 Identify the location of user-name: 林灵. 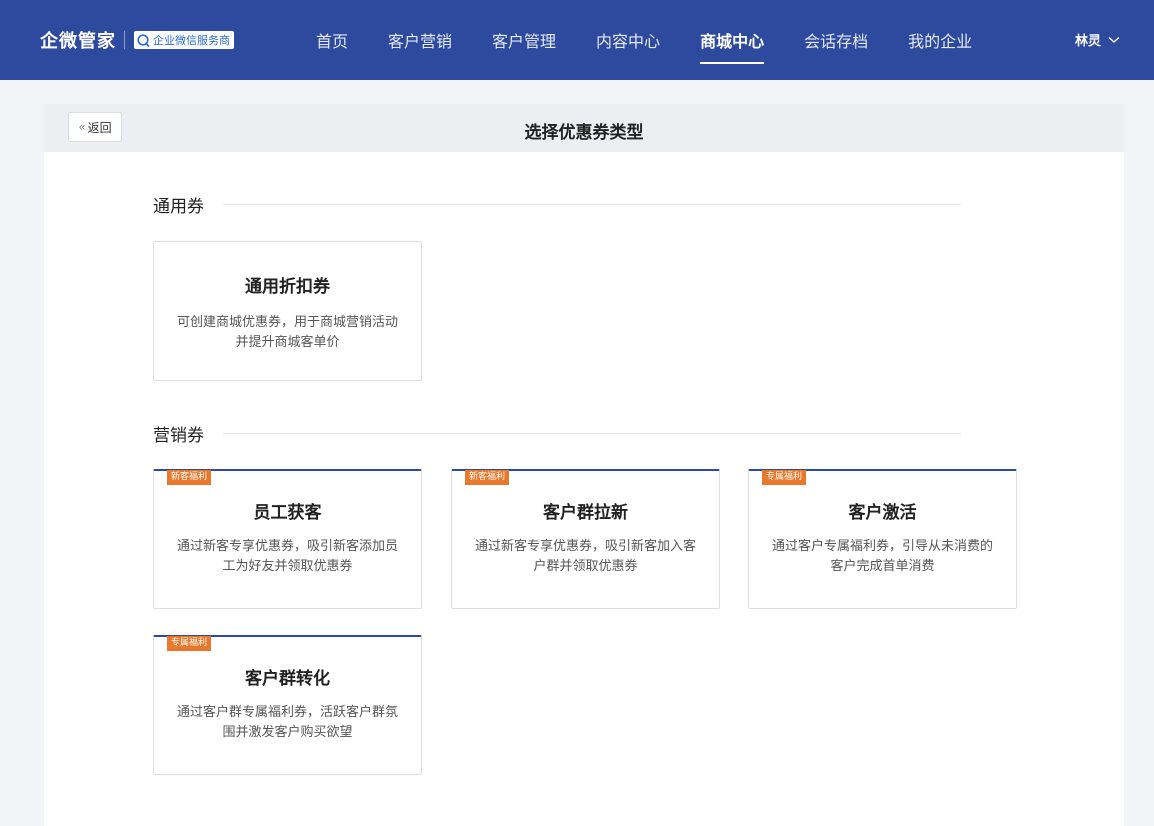
(1087, 41).